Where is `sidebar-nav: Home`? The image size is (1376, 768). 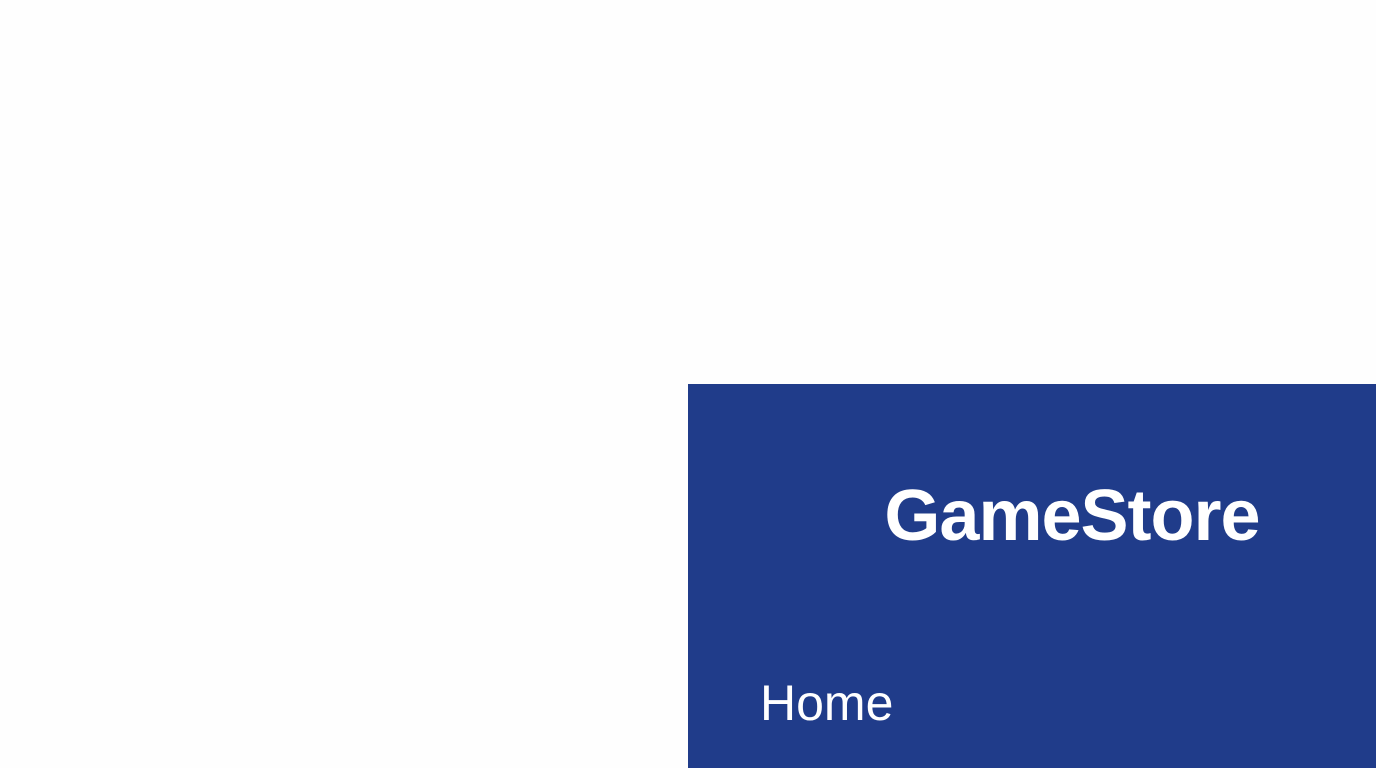 sidebar-nav: Home is located at coordinates (826, 703).